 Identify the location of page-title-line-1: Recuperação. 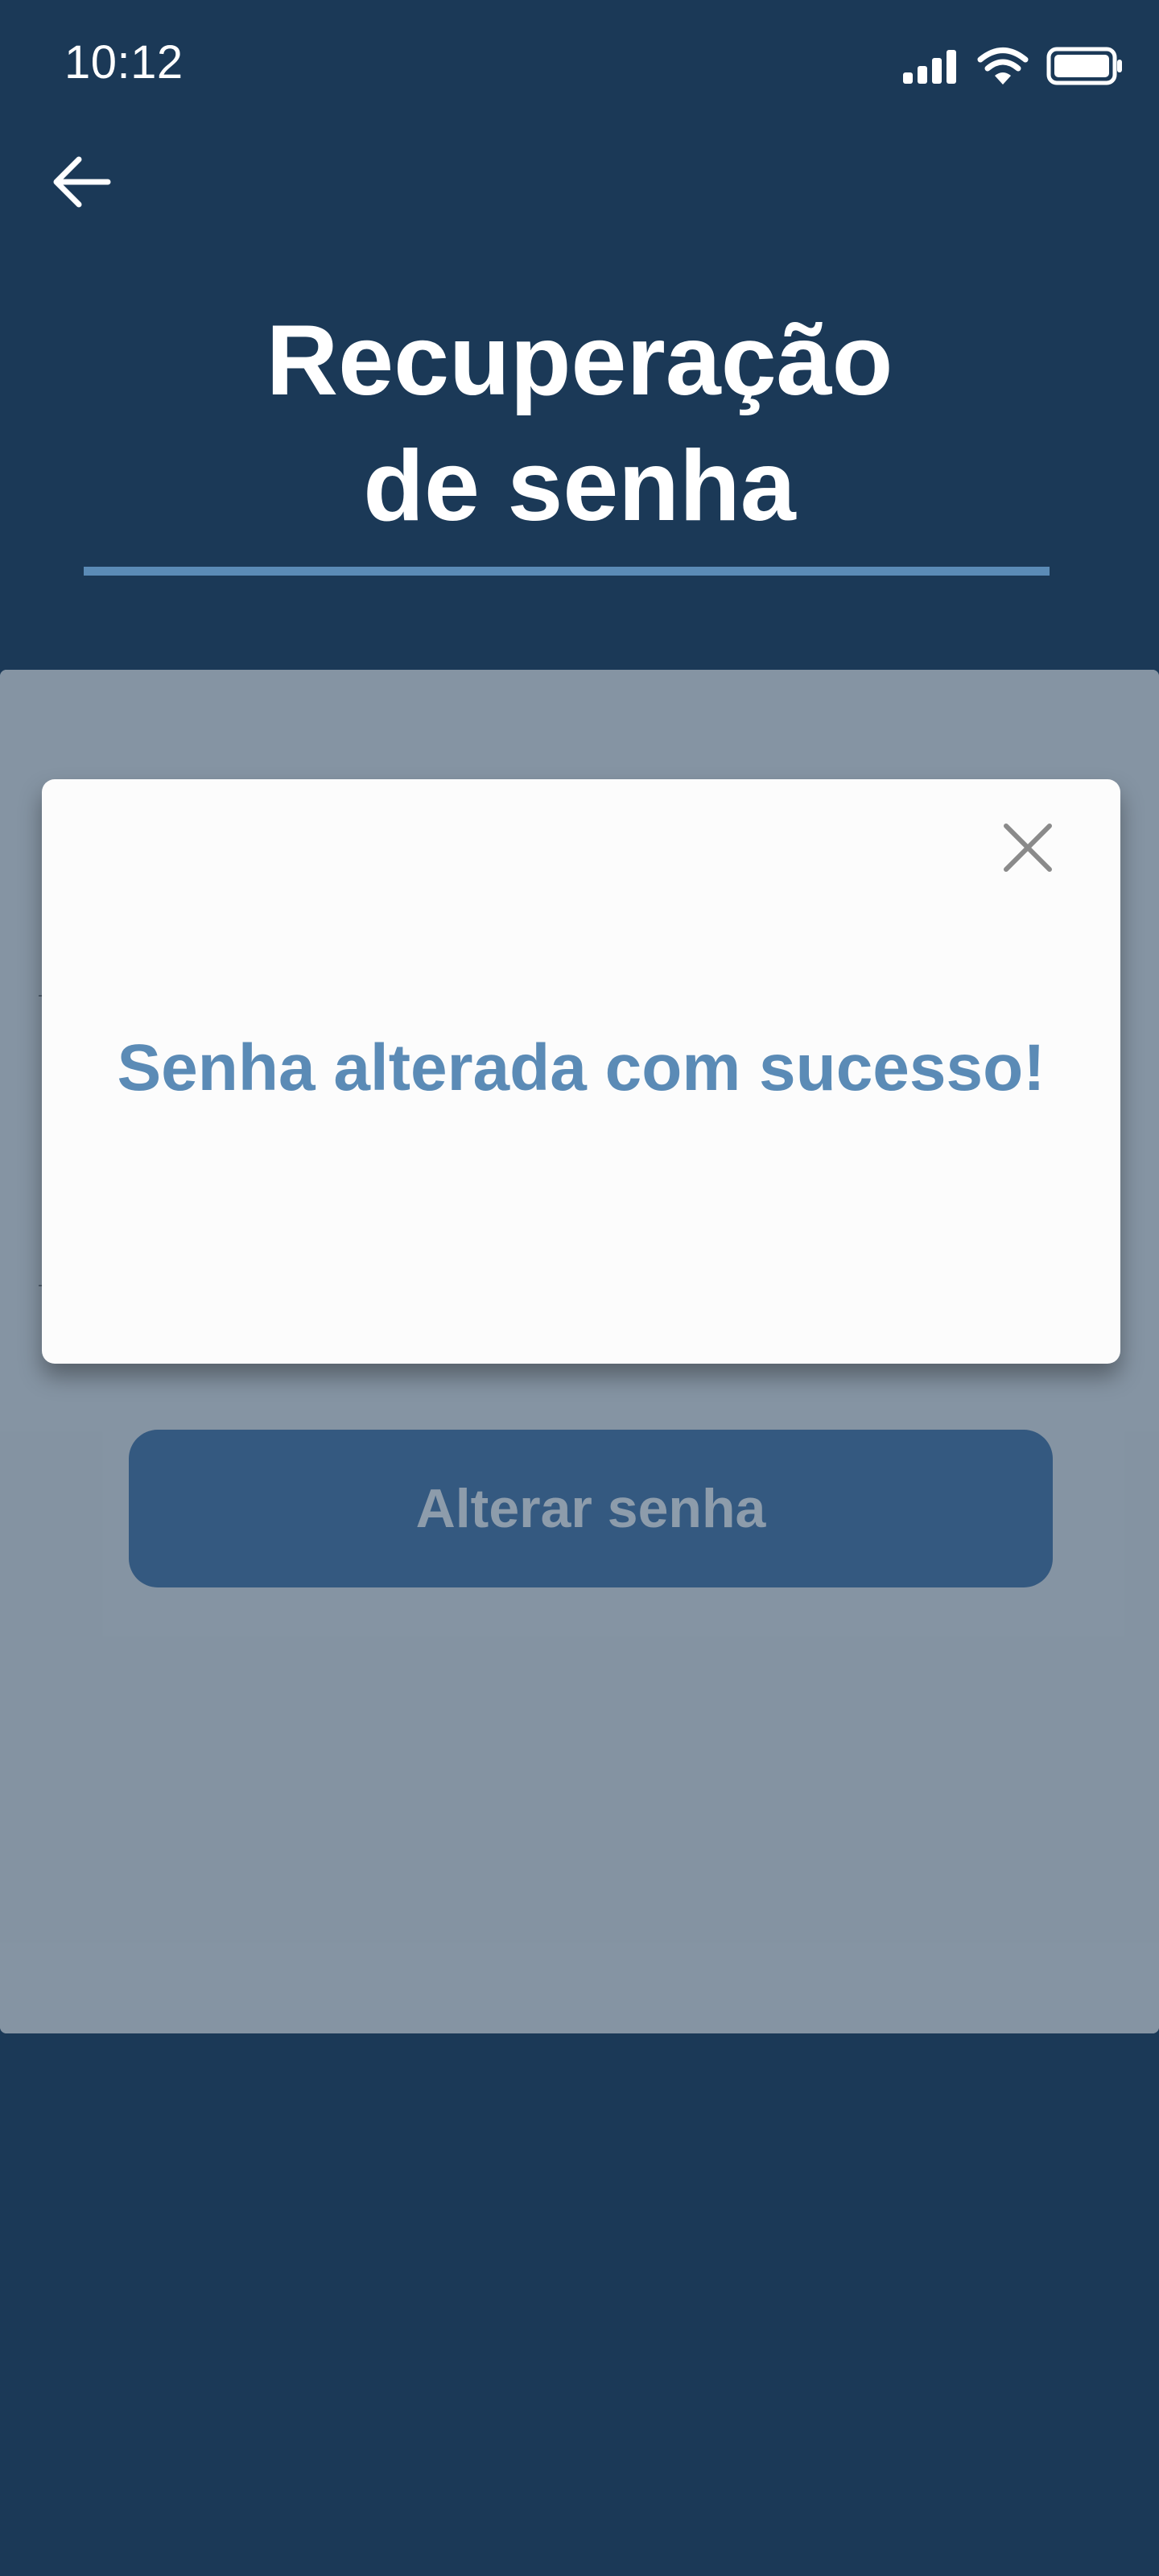
(579, 360).